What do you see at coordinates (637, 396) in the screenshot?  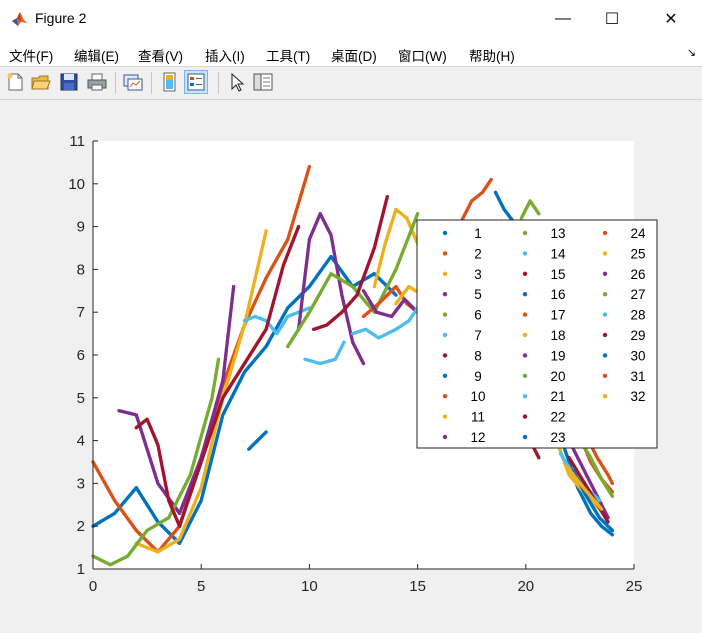 I see `legend-label: 32` at bounding box center [637, 396].